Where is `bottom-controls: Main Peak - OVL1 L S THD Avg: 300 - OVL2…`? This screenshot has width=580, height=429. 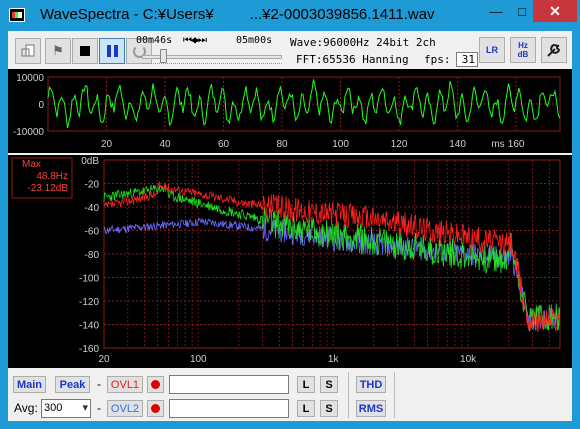
bottom-controls: Main Peak - OVL1 L S THD Avg: 300 - OVL2… is located at coordinates (290, 395).